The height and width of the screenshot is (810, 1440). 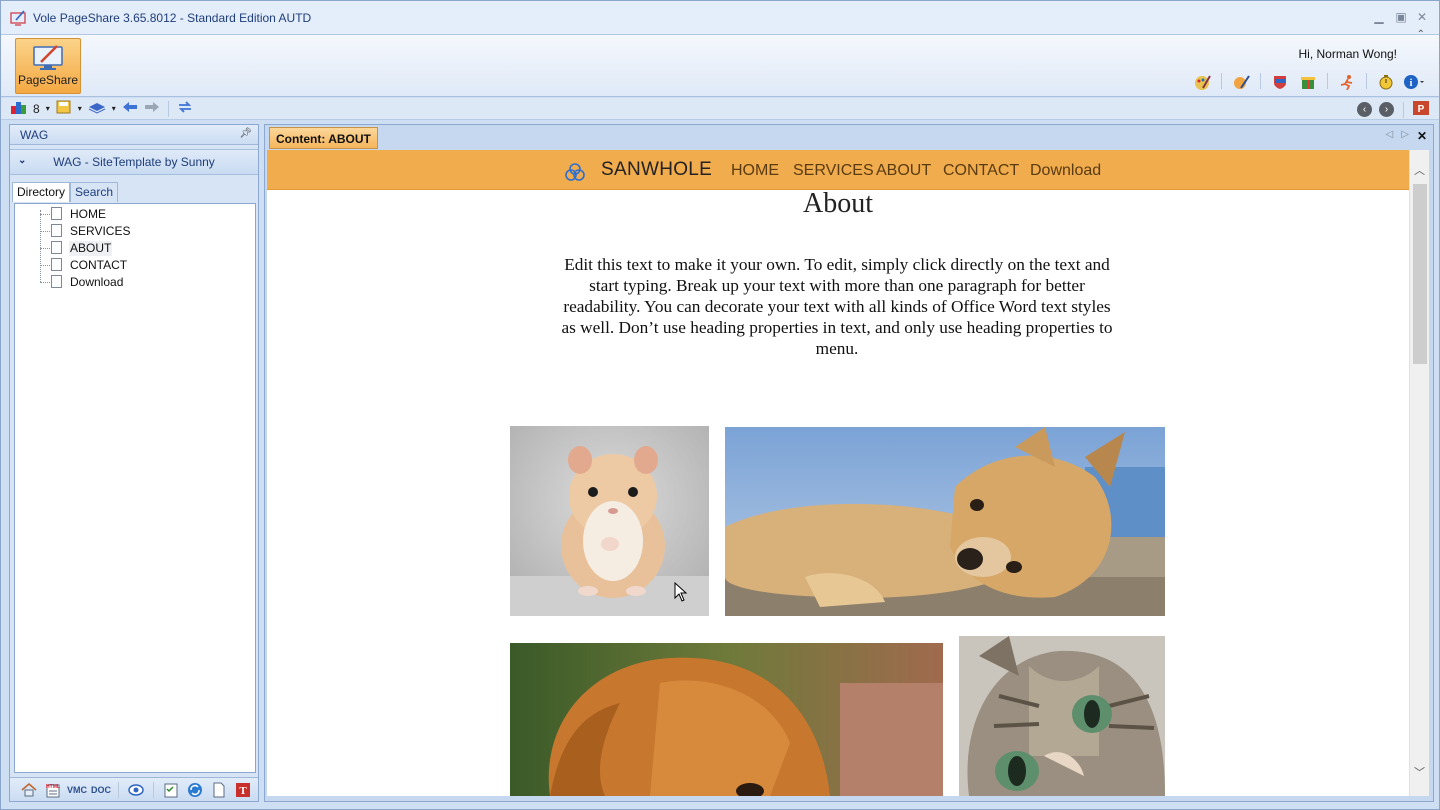 What do you see at coordinates (100, 231) in the screenshot?
I see `tree-item-services: SERVICES` at bounding box center [100, 231].